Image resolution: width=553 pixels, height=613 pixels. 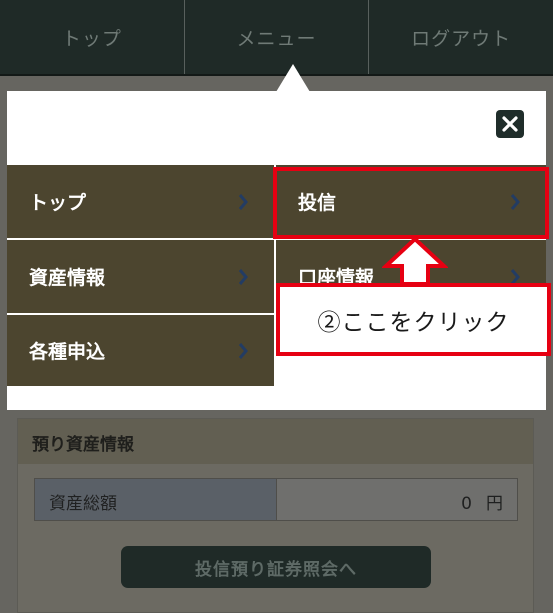 I want to click on menu-item-label: トップ, so click(x=58, y=203).